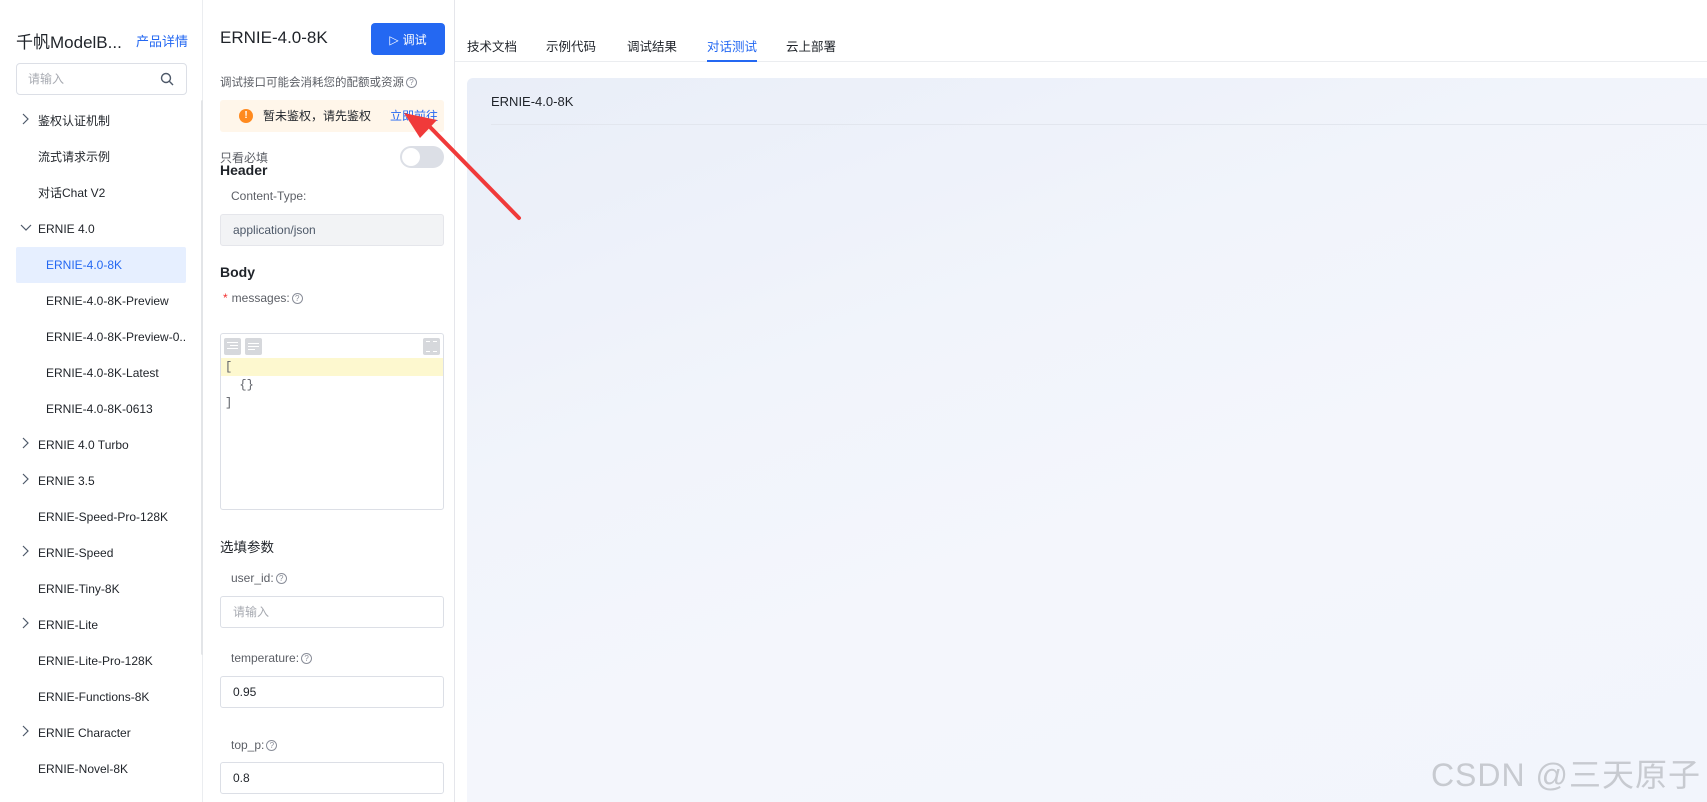  I want to click on quota-notice: 调试接口可能会消耗您的配额或资源?, so click(318, 82).